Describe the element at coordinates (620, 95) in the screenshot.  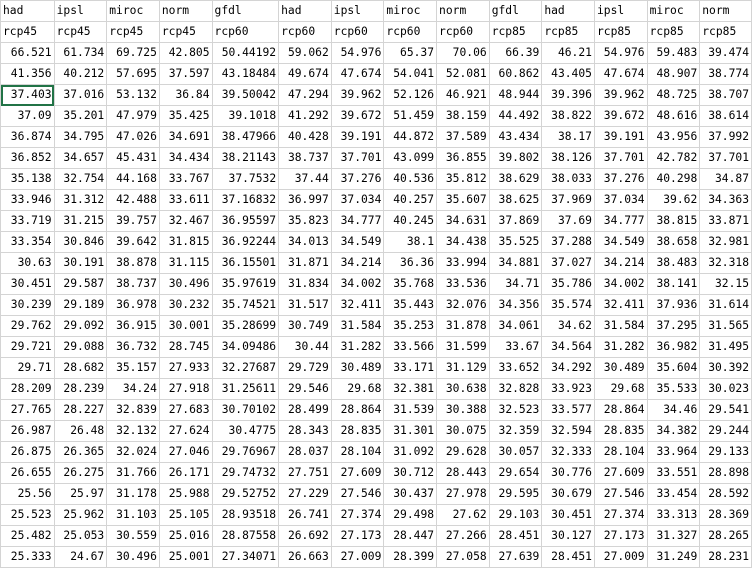
I see `data-cell: 39.962` at that location.